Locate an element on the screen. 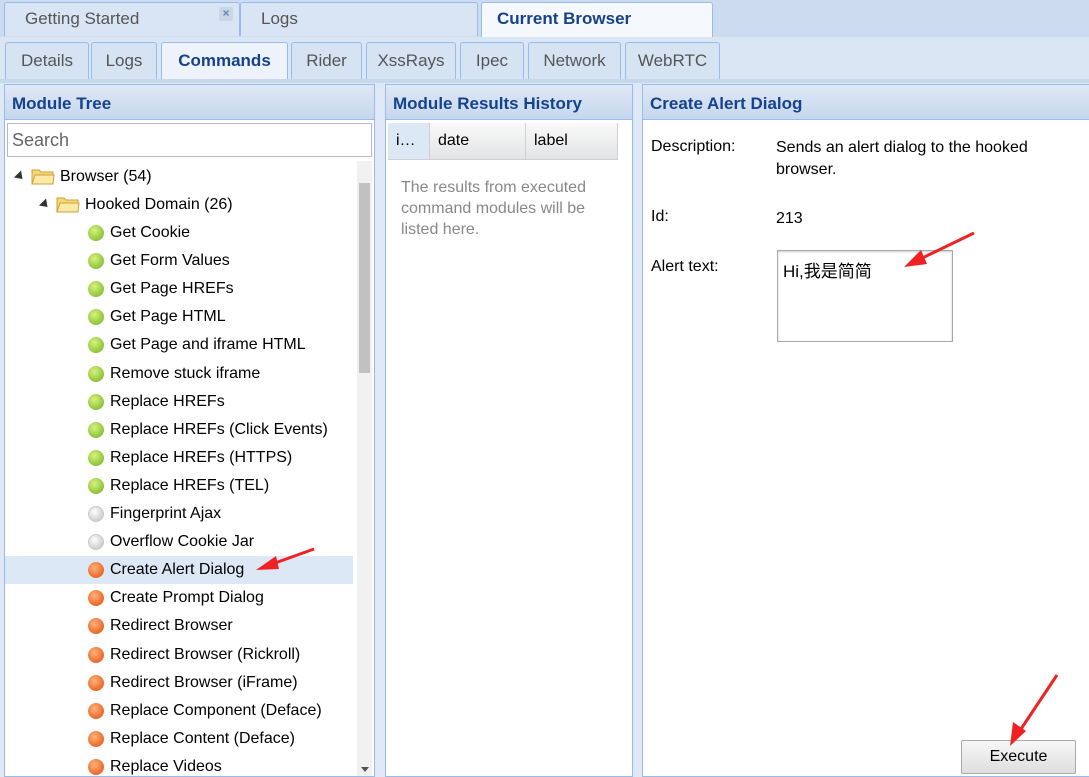 This screenshot has height=777, width=1089. tab-webrtc-label: WebRTC is located at coordinates (672, 60).